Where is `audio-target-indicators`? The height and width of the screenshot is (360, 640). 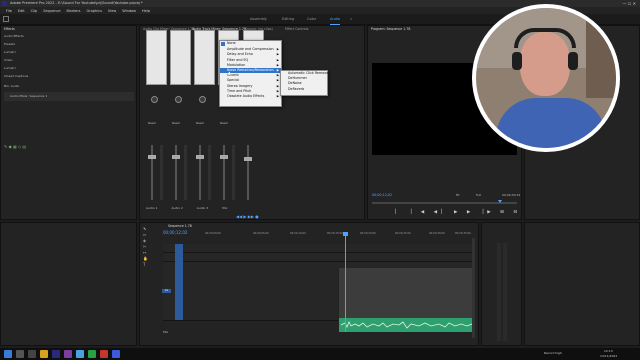 audio-target-indicators is located at coordinates (179, 295).